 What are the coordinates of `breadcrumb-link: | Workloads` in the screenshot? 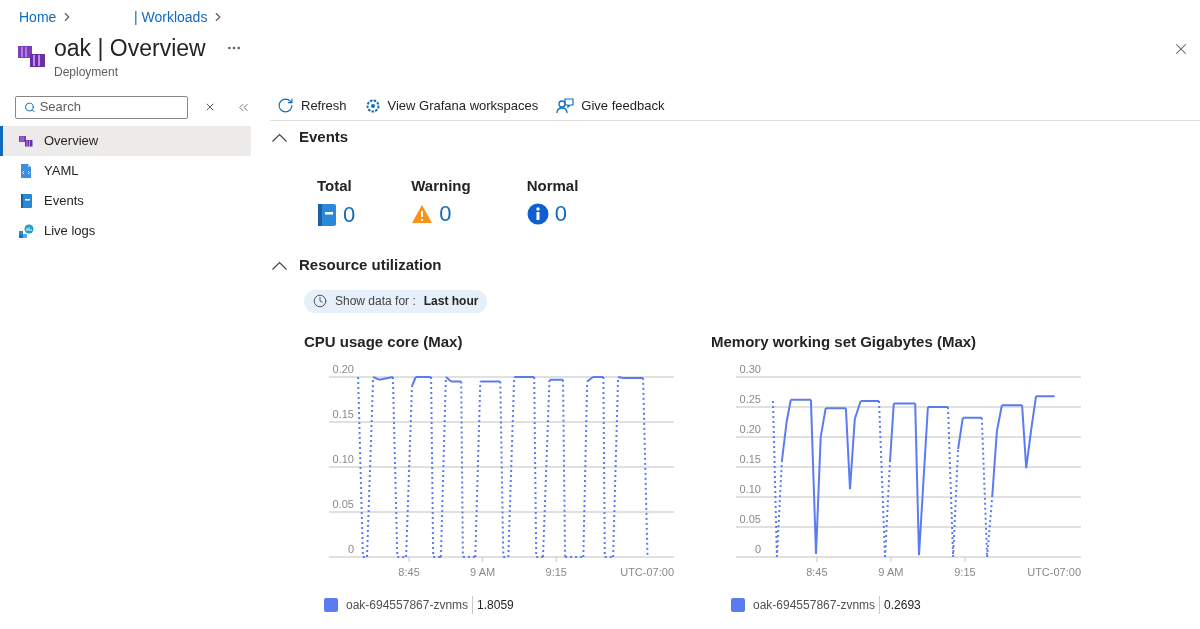 It's located at (171, 17).